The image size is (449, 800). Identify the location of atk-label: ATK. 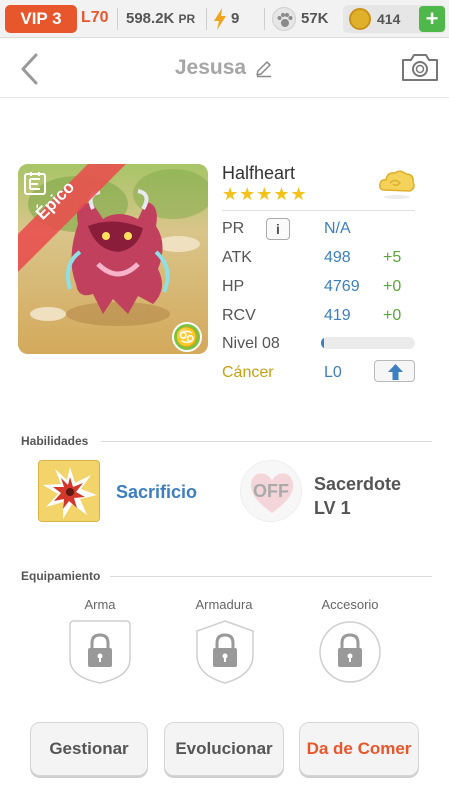
(237, 257).